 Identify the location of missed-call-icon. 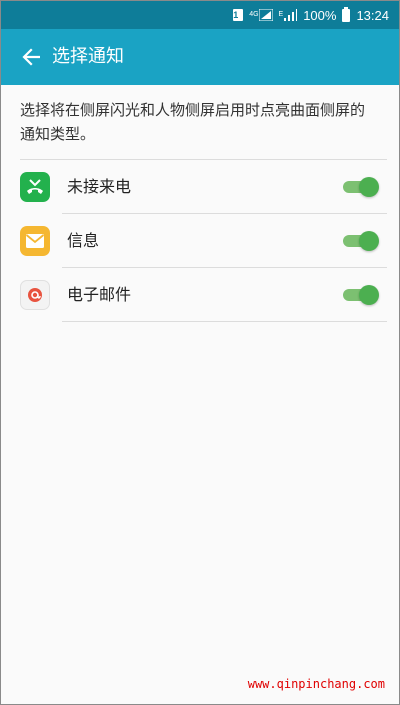
(35, 187).